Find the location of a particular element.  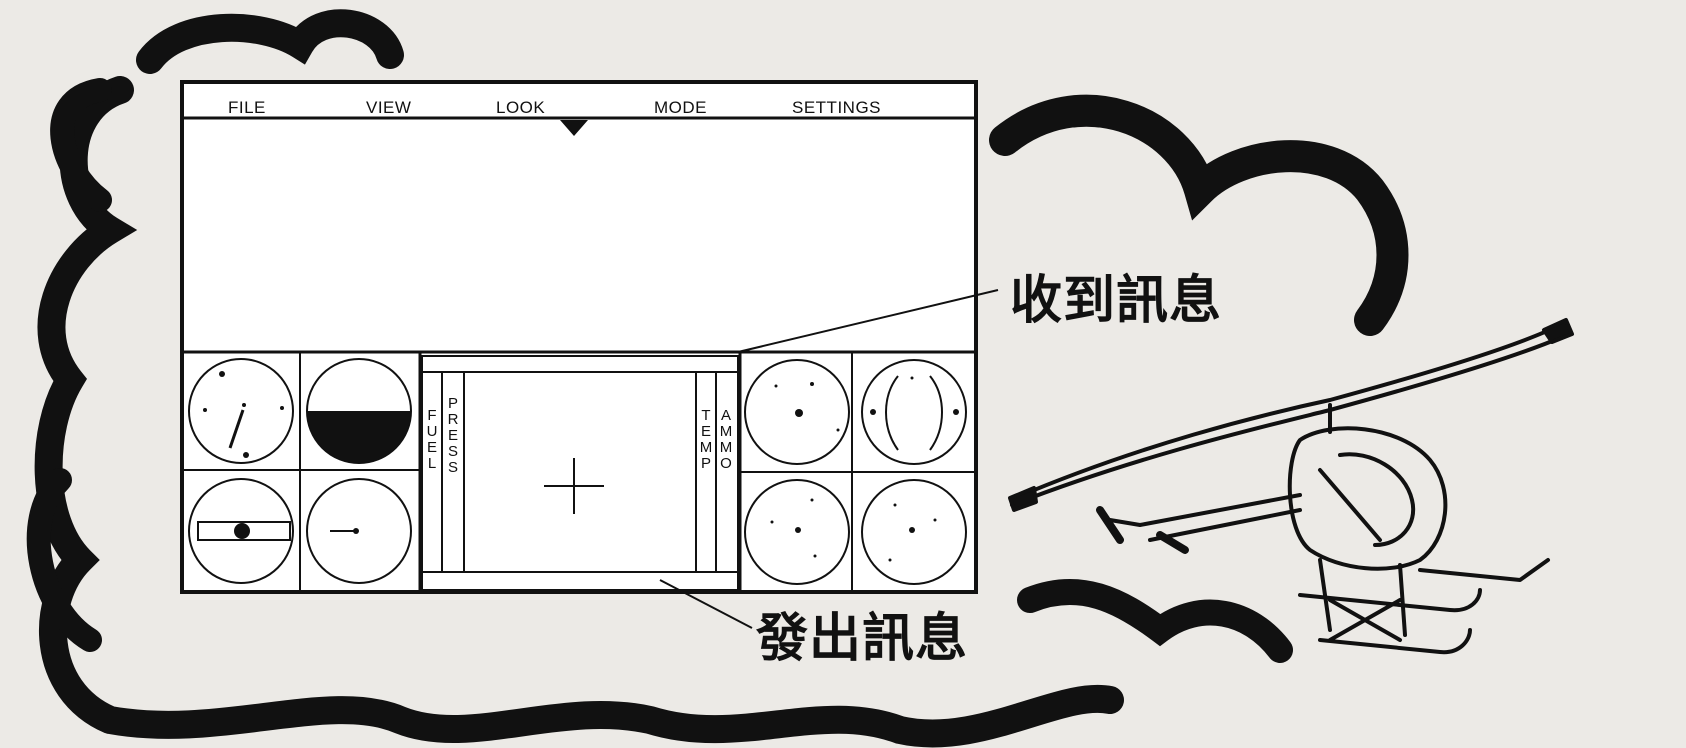

fuel-gauge-label: FUEL is located at coordinates (432, 439).